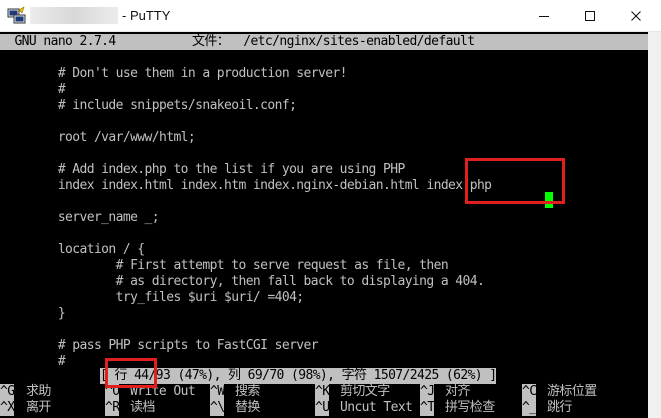  I want to click on maximize-button, so click(590, 16).